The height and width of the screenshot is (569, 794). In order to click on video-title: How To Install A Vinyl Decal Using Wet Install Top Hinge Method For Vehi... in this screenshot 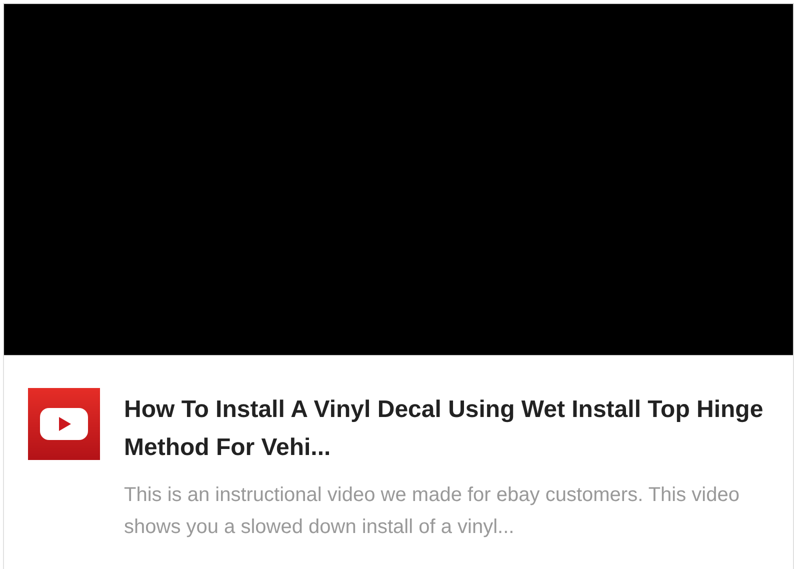, I will do `click(444, 429)`.